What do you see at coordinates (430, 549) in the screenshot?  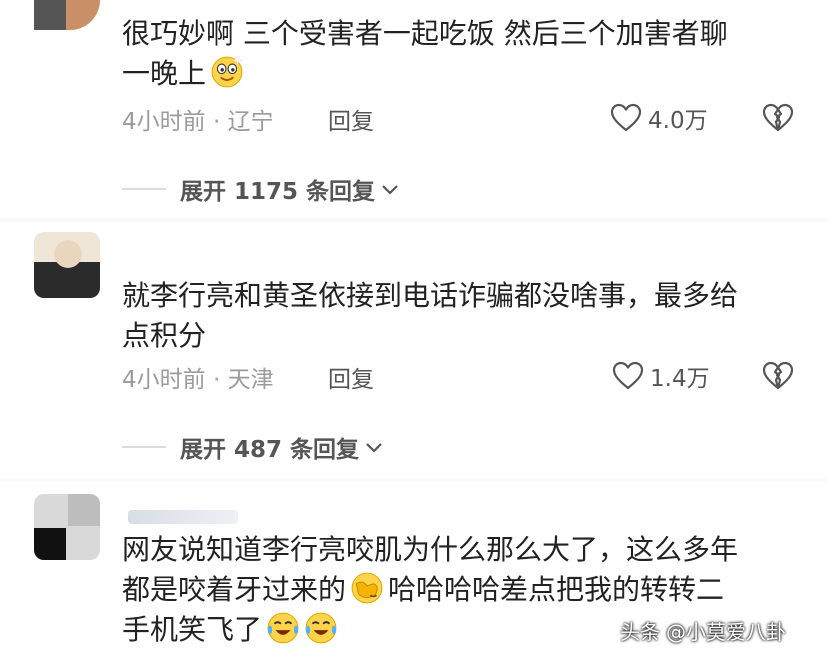 I see `comment-line: 网友说知道李行亮咬肌为什么那么大了，这么多年` at bounding box center [430, 549].